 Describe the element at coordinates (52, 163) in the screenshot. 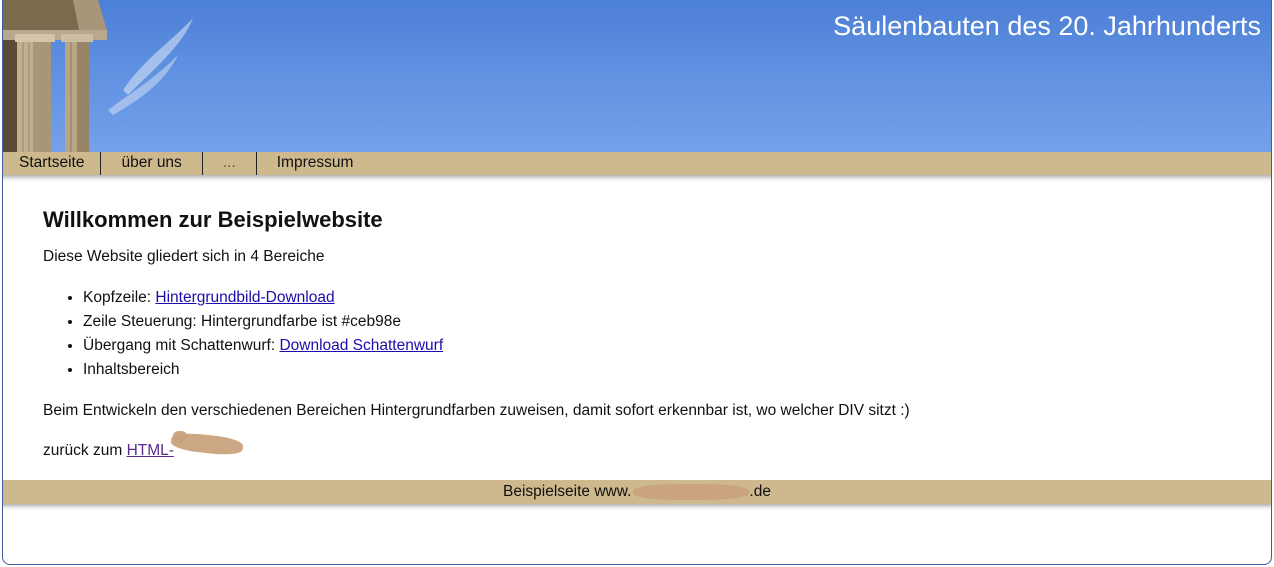

I see `nav-item-startseite: Startseite` at that location.